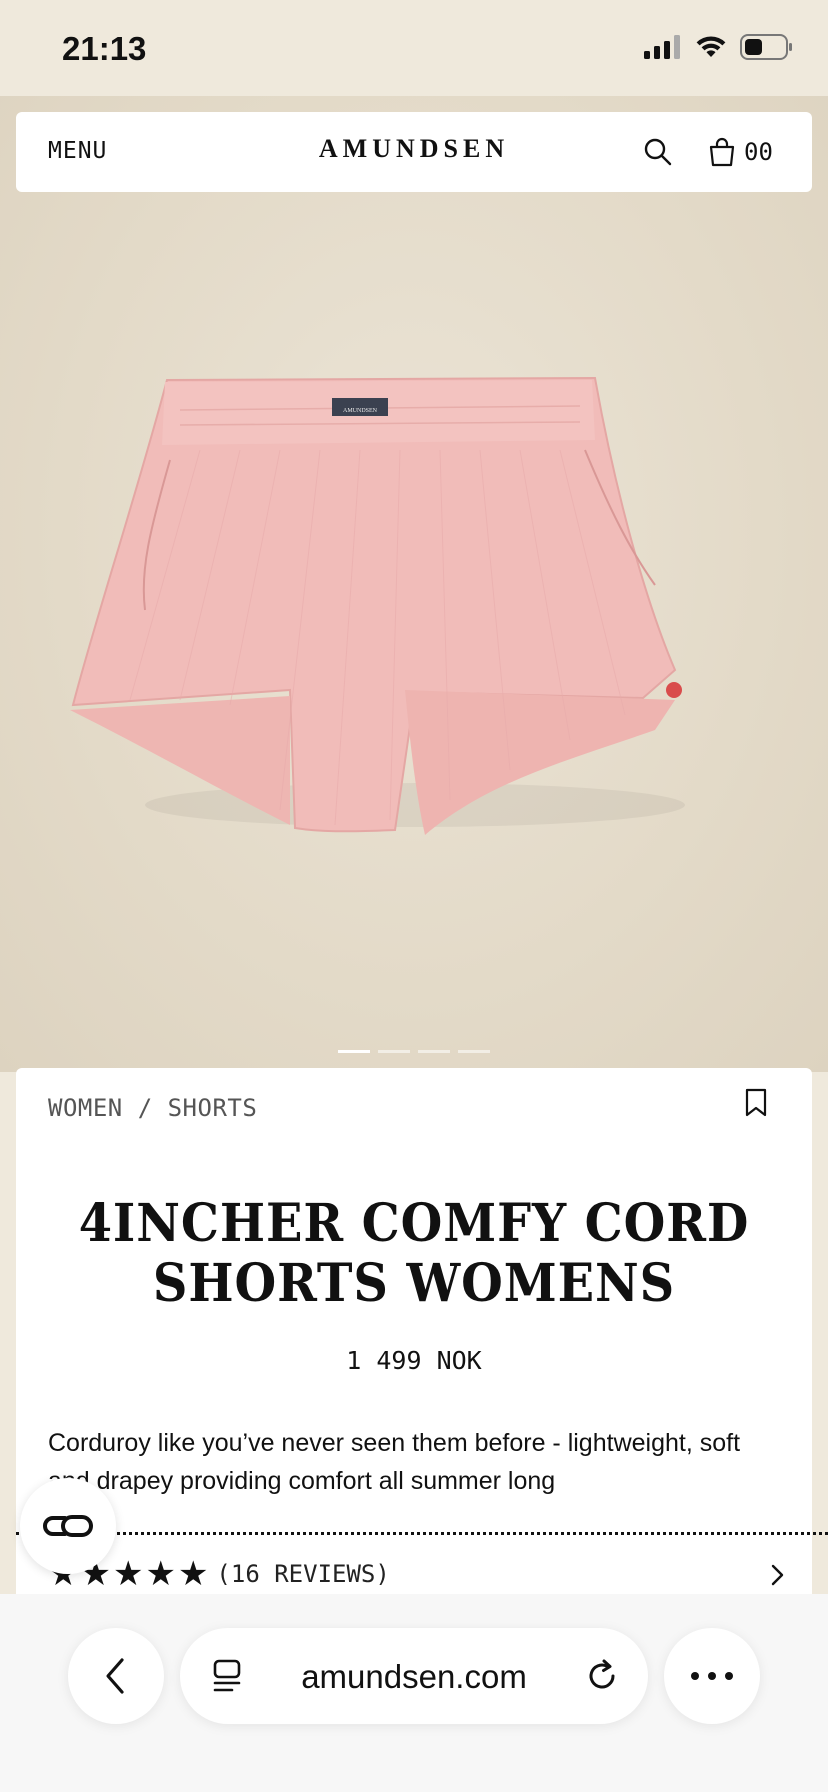  I want to click on product-title: 4INCHER COMFY CORD SHORTS WOMENS, so click(413, 1254).